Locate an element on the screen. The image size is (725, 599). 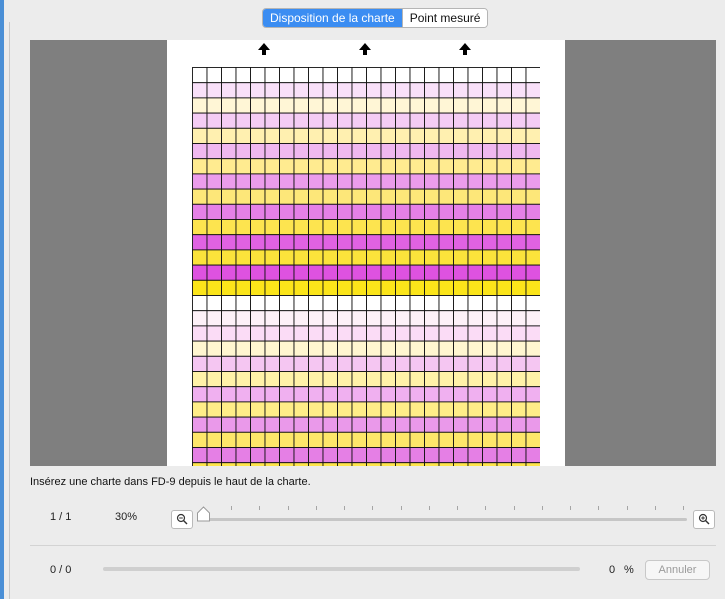
section-divider is located at coordinates (373, 545).